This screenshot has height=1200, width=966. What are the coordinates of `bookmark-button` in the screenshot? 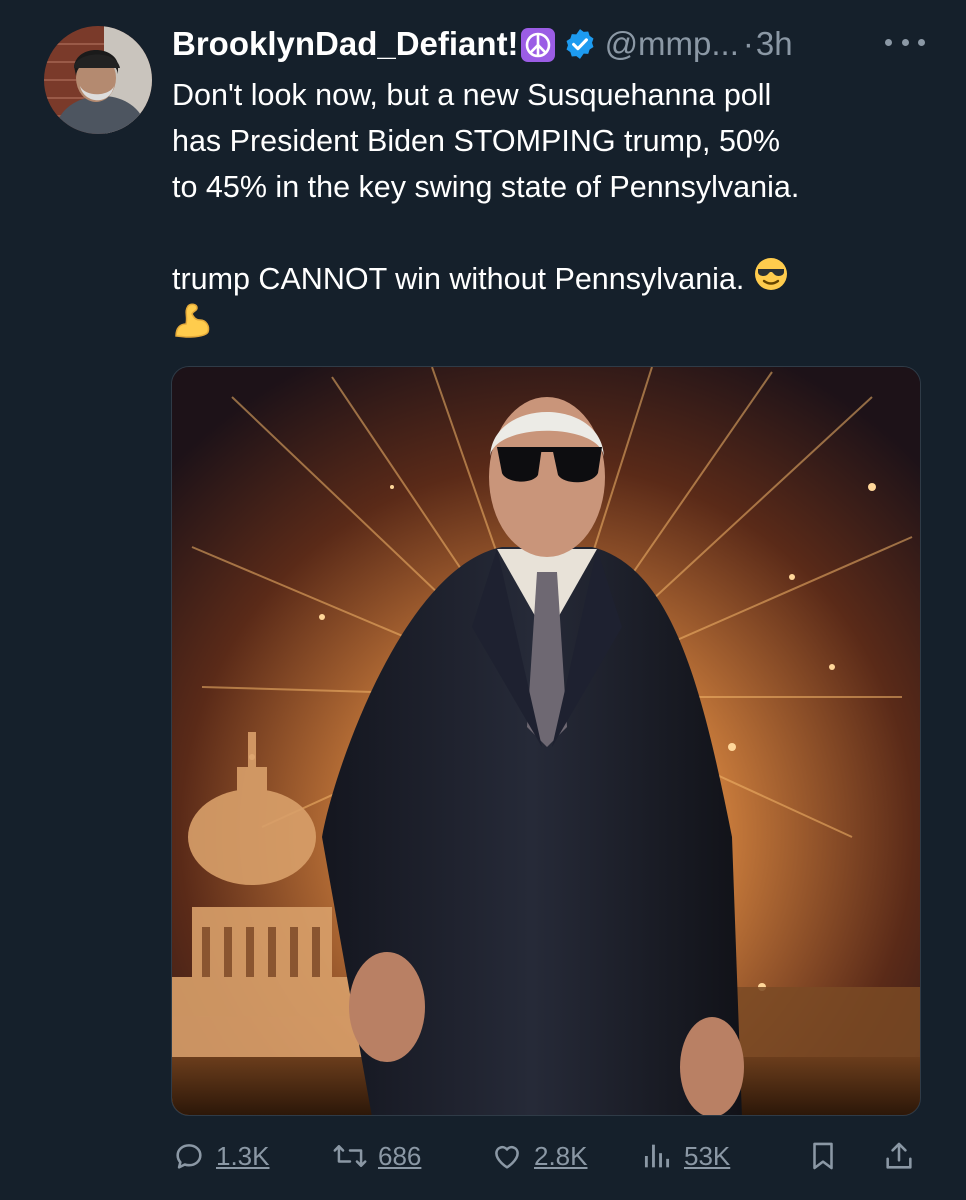 It's located at (828, 1156).